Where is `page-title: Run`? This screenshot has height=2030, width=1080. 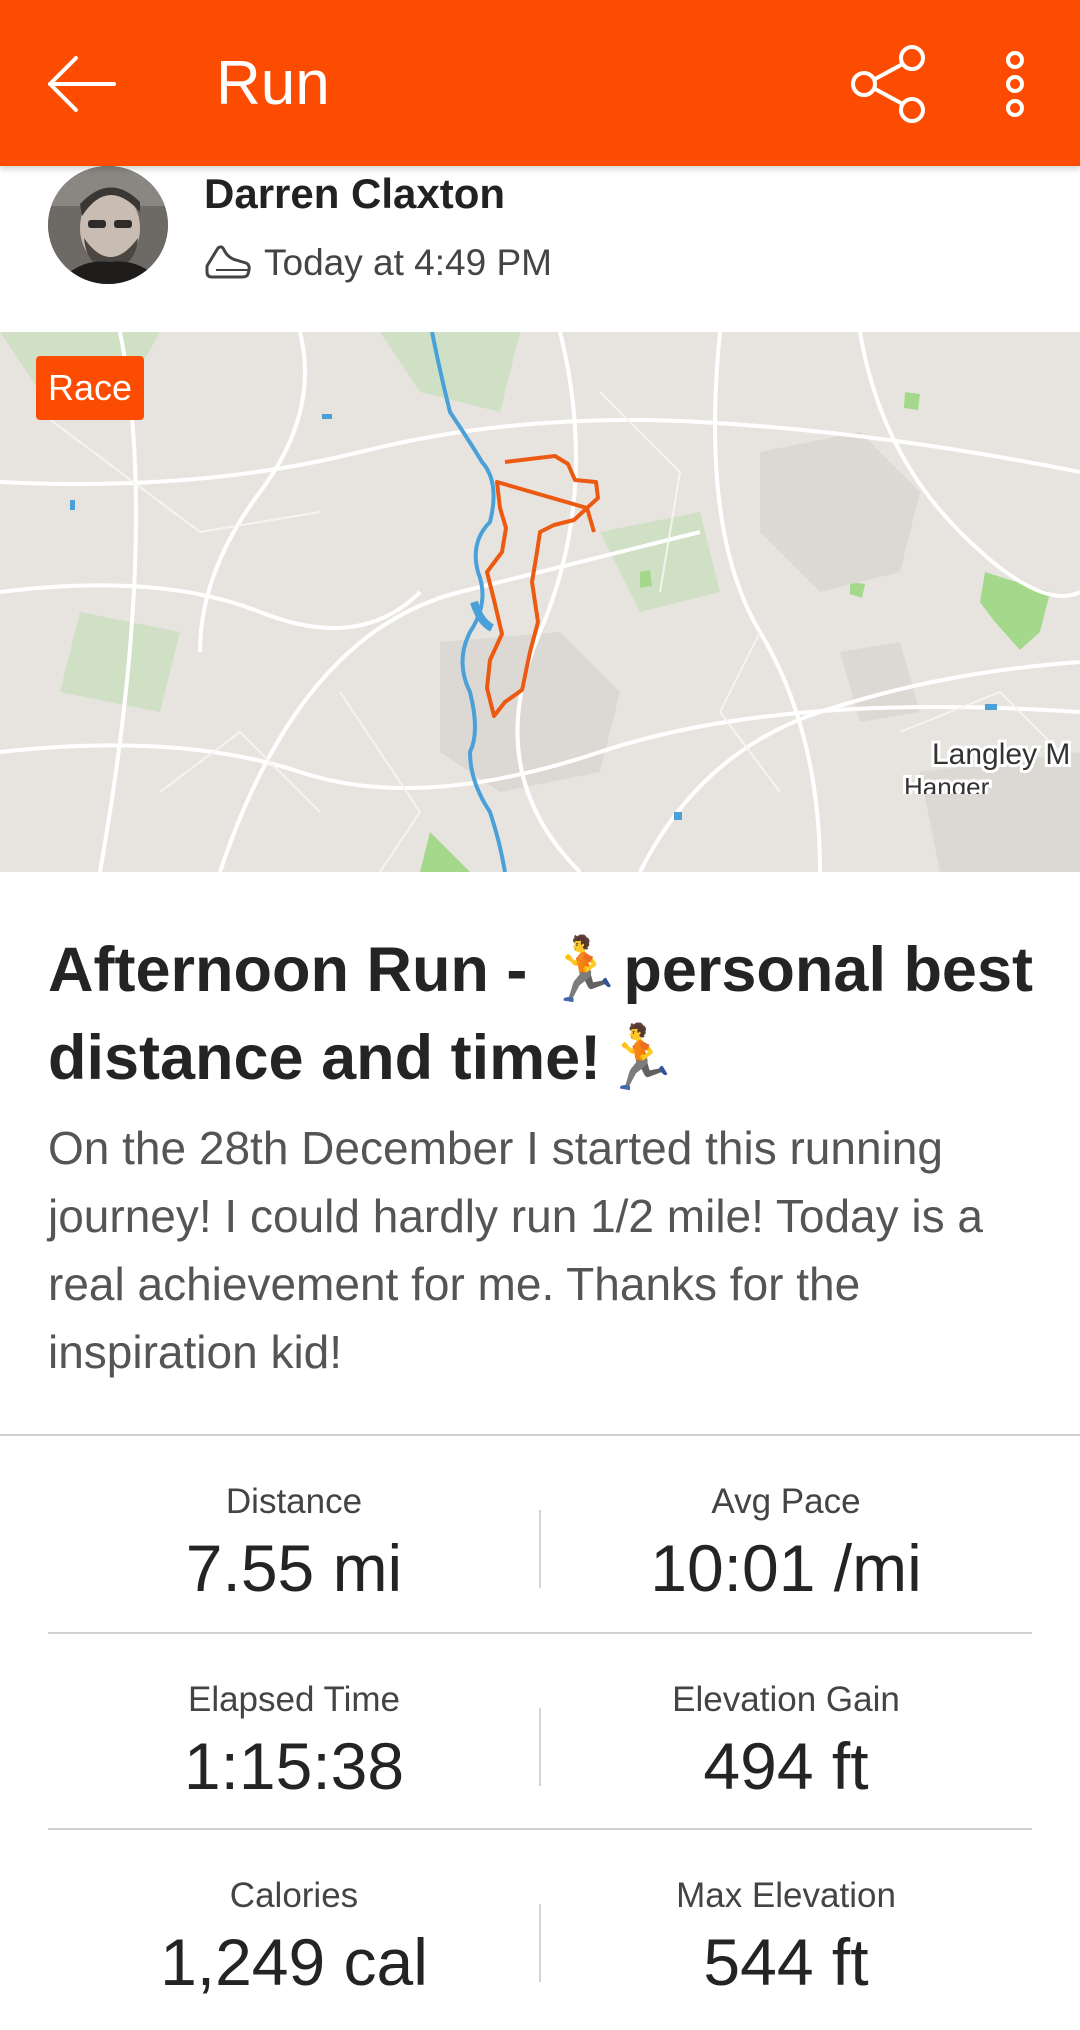
page-title: Run is located at coordinates (273, 83).